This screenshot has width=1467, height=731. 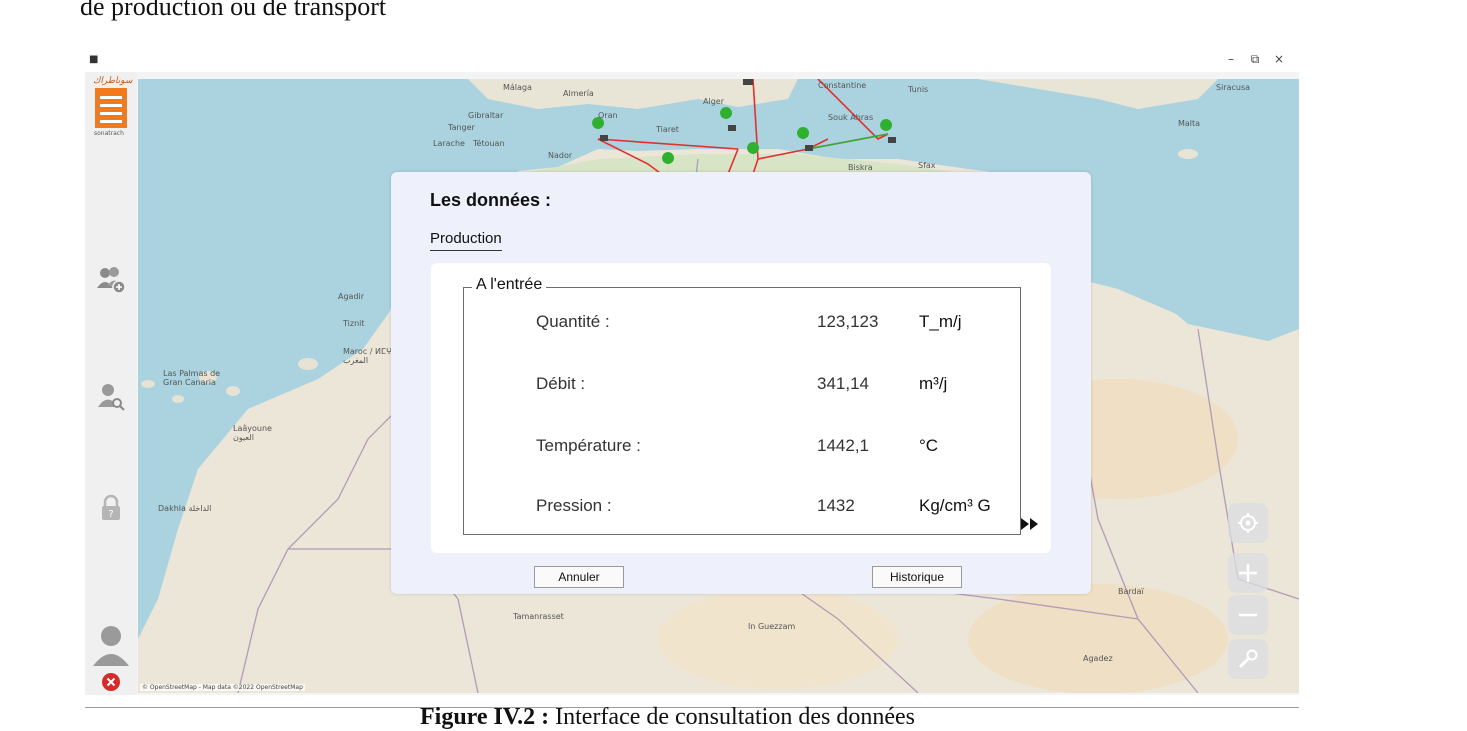 What do you see at coordinates (1248, 615) in the screenshot?
I see `zoom-out-icon` at bounding box center [1248, 615].